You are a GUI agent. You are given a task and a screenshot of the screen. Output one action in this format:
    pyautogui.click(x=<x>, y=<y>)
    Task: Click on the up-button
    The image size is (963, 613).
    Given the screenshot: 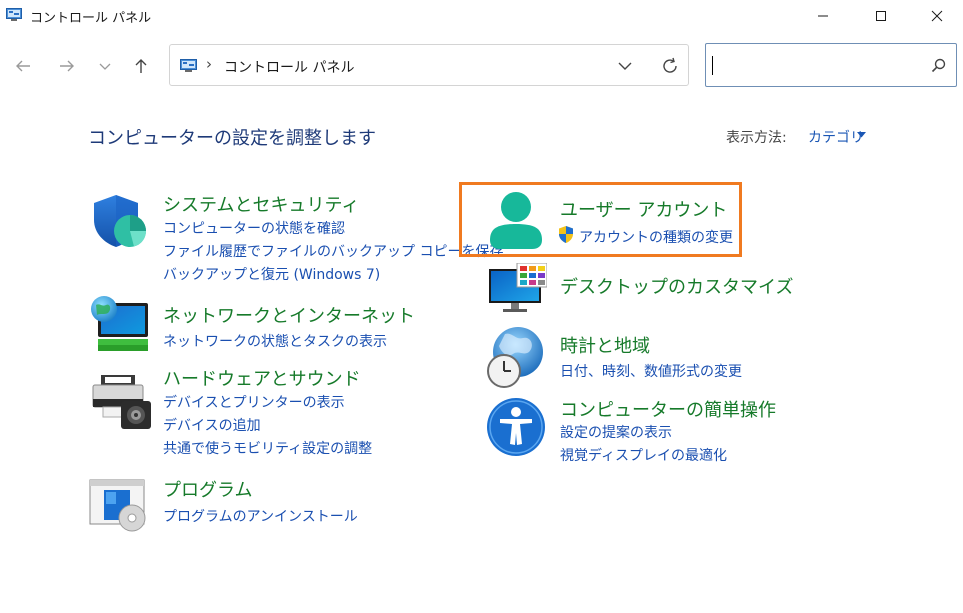 What is the action you would take?
    pyautogui.click(x=141, y=66)
    